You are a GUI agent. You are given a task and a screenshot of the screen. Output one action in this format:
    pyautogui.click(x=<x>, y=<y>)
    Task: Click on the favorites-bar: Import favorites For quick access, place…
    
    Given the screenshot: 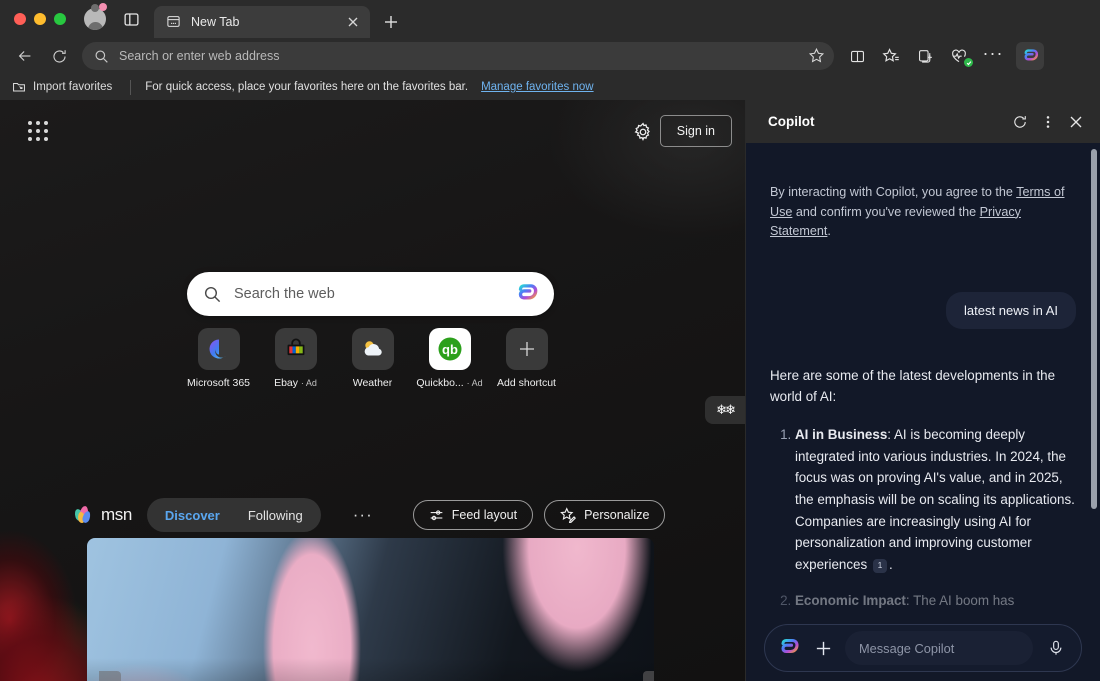 What is the action you would take?
    pyautogui.click(x=550, y=87)
    